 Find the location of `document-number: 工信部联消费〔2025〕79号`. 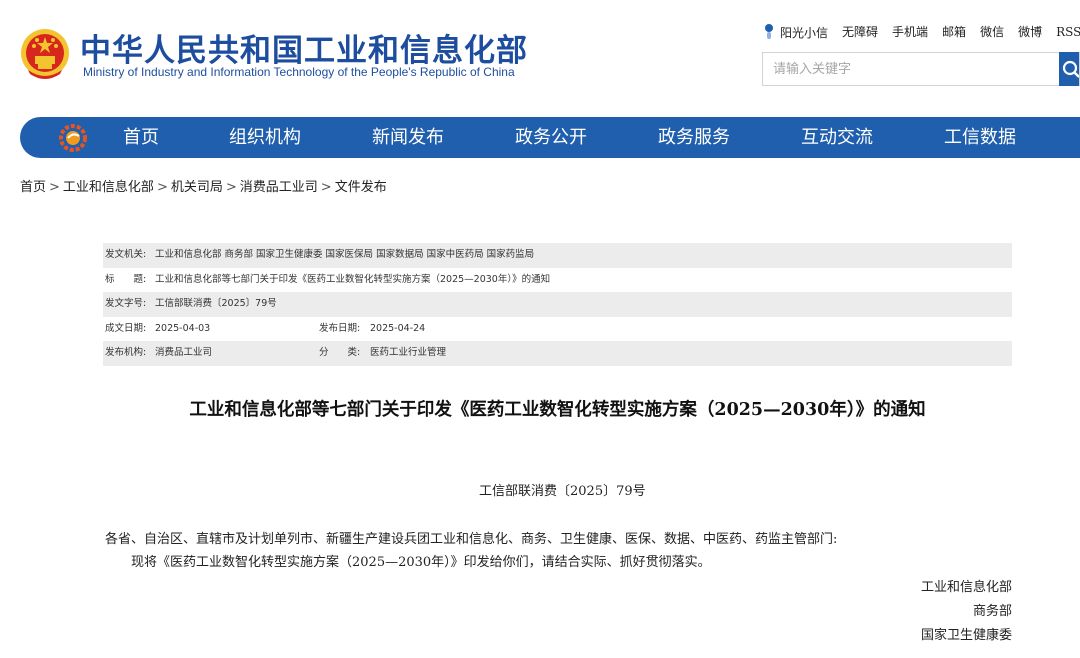

document-number: 工信部联消费〔2025〕79号 is located at coordinates (562, 491).